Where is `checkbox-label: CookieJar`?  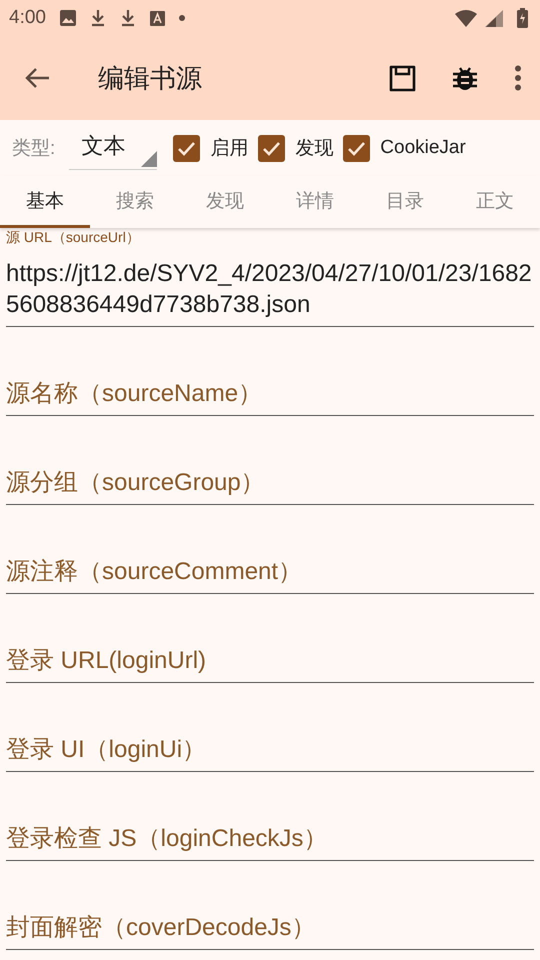 checkbox-label: CookieJar is located at coordinates (423, 148).